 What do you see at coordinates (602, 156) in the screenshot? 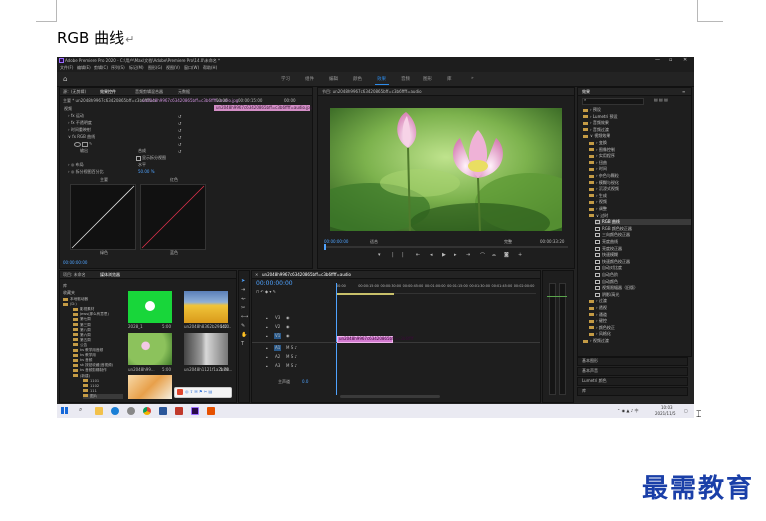
I see `effects-tree-item: › 实用程序` at bounding box center [602, 156].